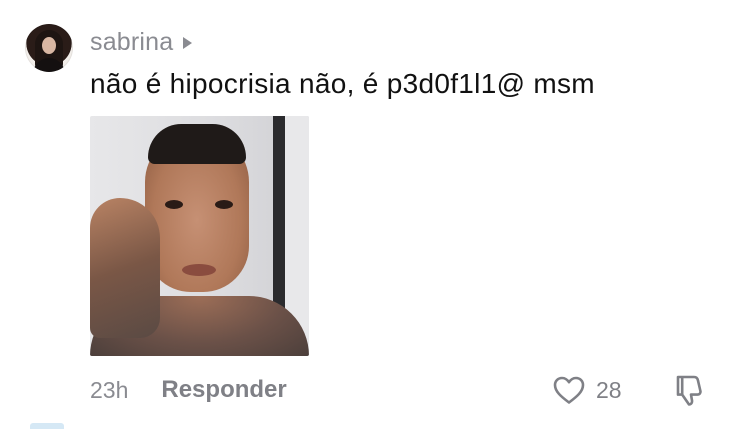  I want to click on chevron-right-icon, so click(188, 43).